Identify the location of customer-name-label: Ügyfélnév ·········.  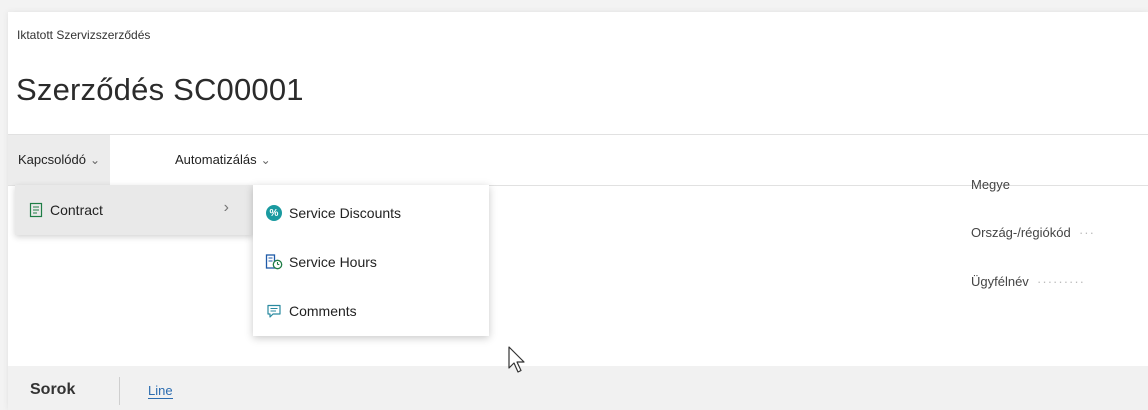
(1028, 281).